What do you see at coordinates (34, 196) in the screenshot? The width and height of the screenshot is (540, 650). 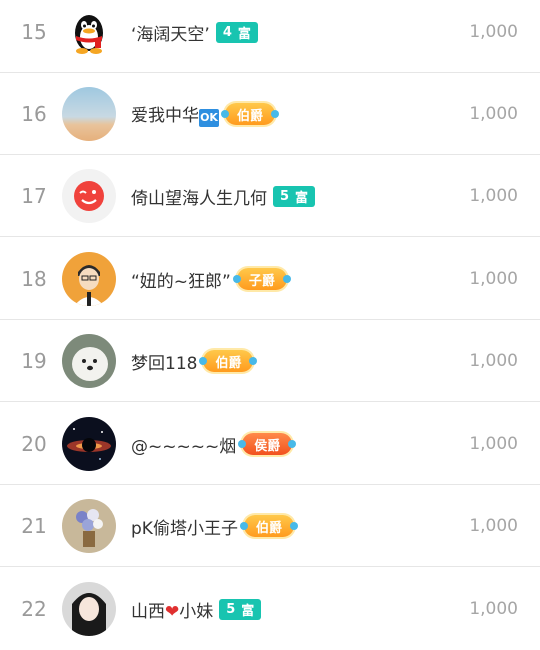 I see `rank-number: 17` at bounding box center [34, 196].